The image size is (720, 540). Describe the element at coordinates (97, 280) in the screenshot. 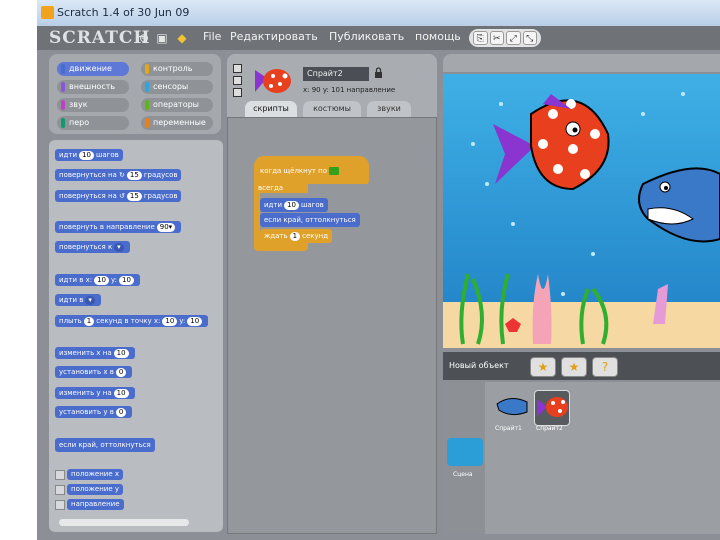

I see `block-goto-xy: идти в x: 10 y: 10` at that location.